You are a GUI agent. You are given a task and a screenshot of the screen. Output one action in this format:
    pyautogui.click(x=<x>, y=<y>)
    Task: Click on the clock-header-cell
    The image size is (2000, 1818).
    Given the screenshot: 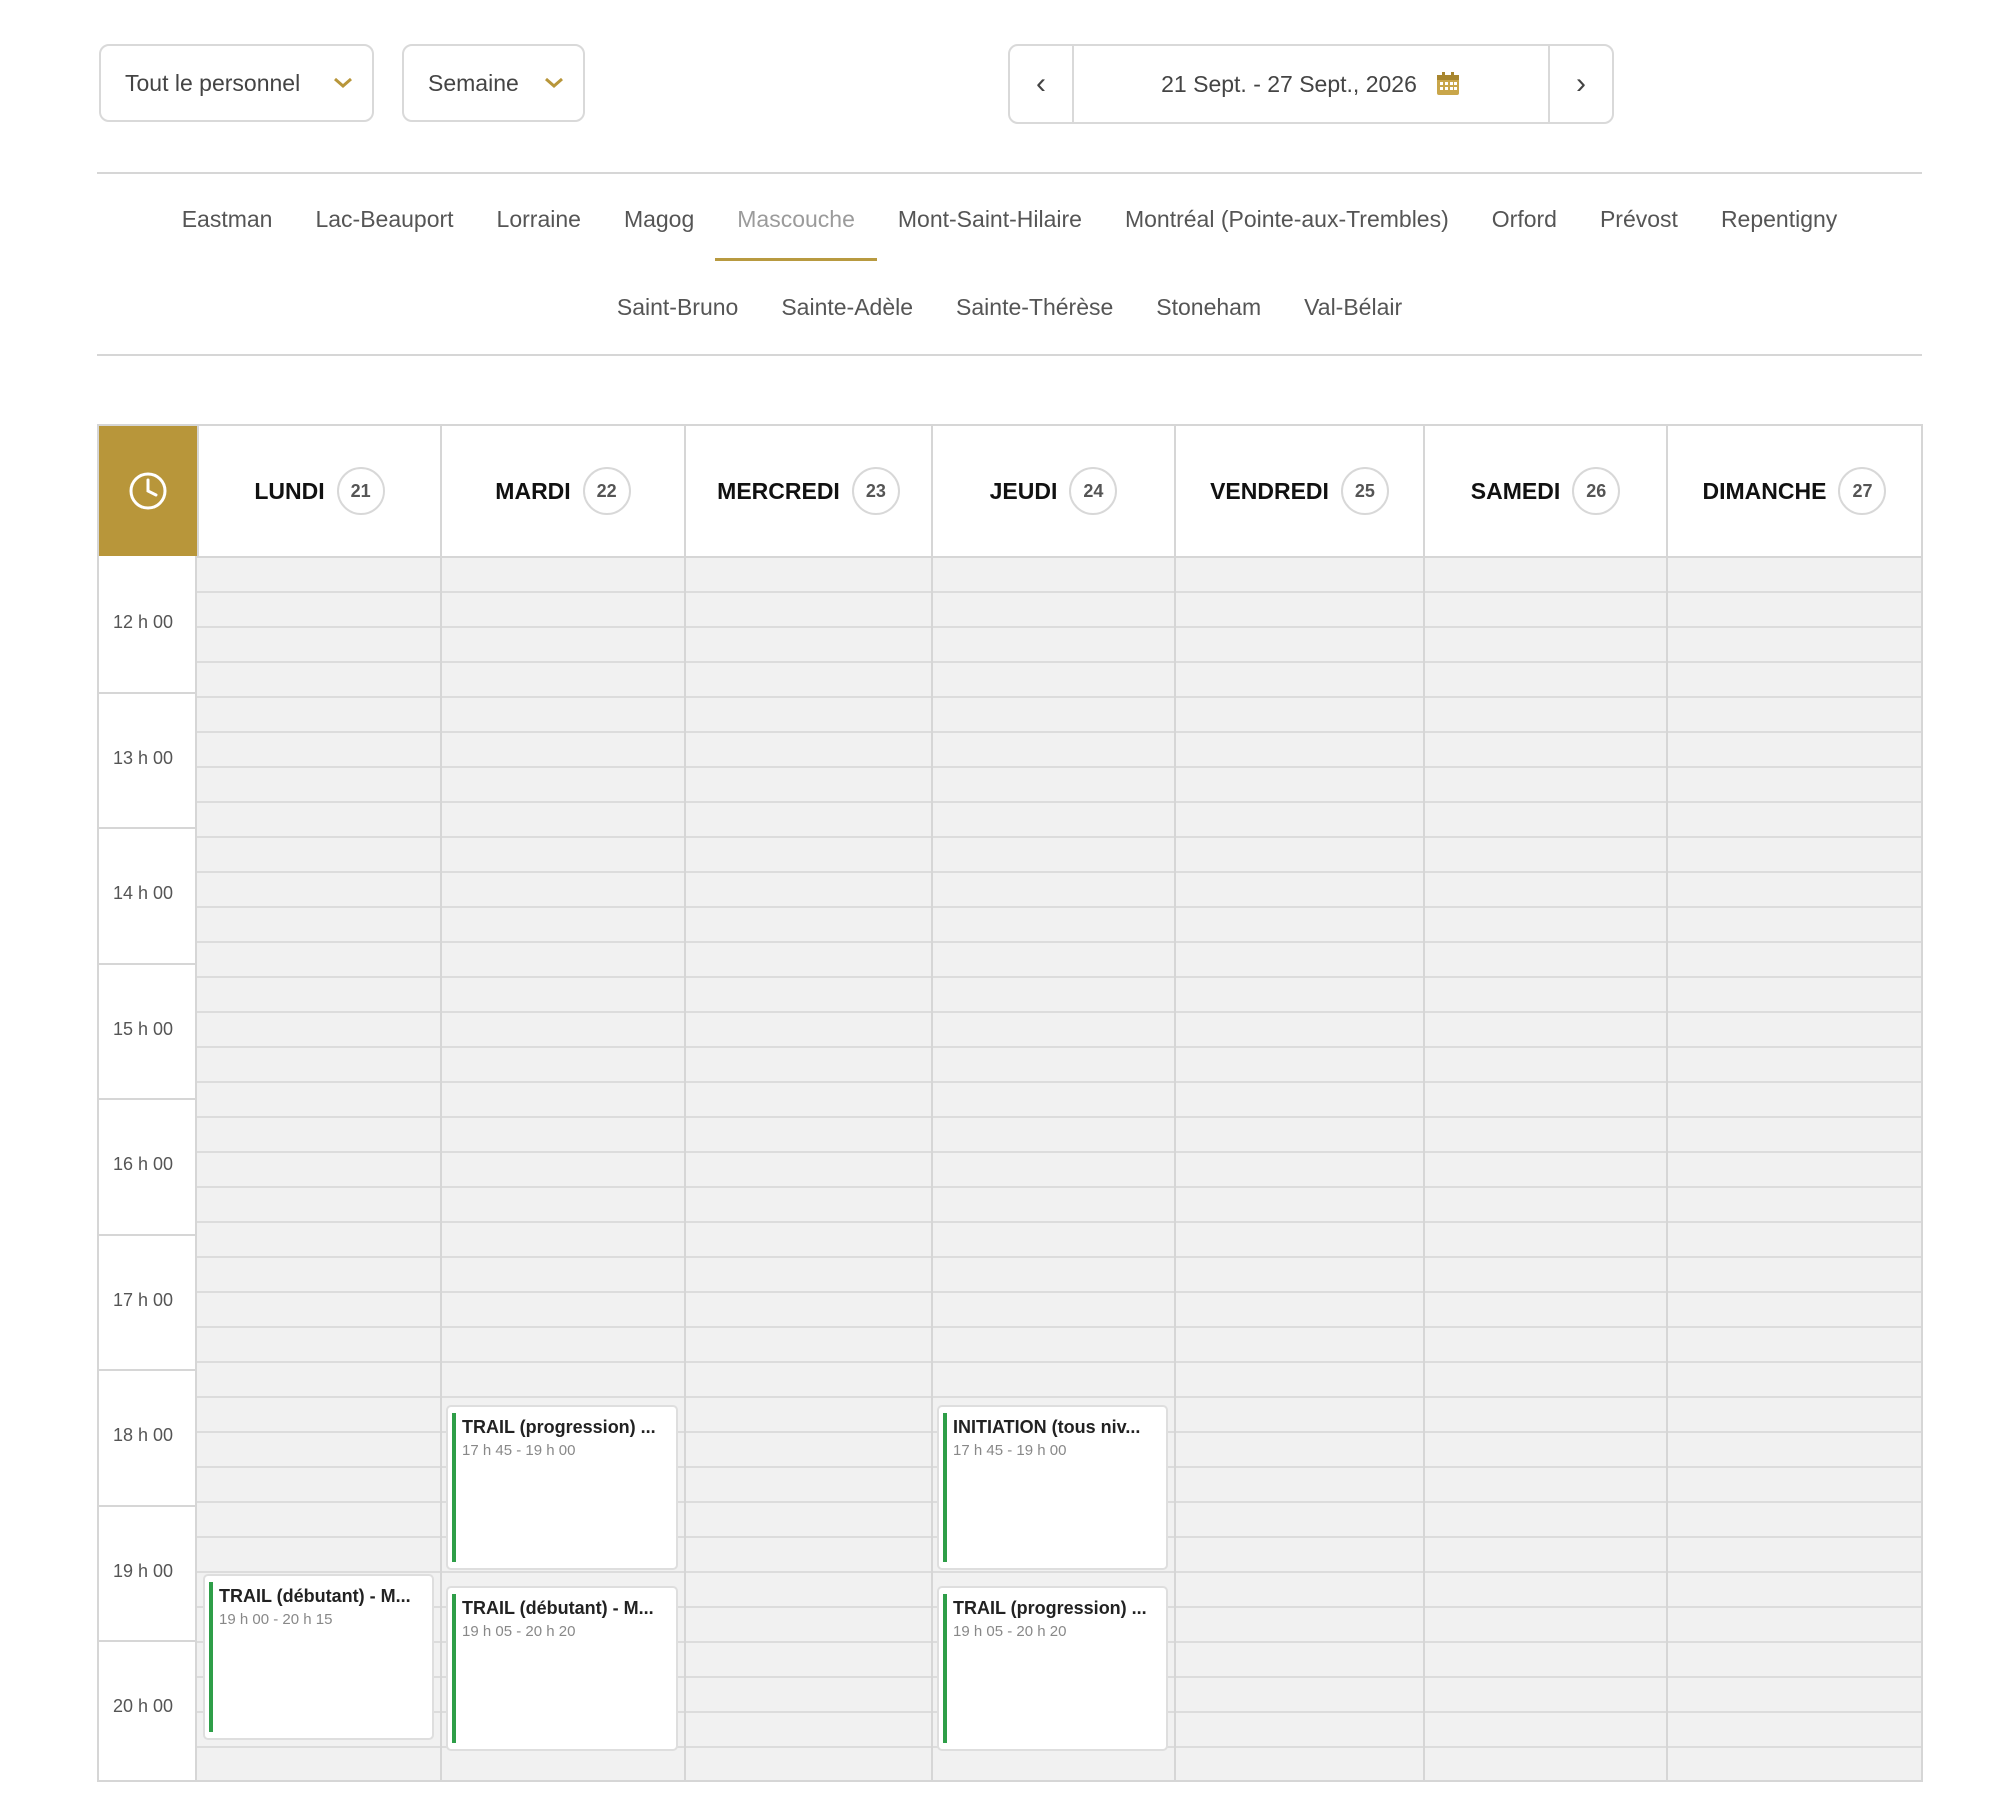 What is the action you would take?
    pyautogui.click(x=148, y=491)
    